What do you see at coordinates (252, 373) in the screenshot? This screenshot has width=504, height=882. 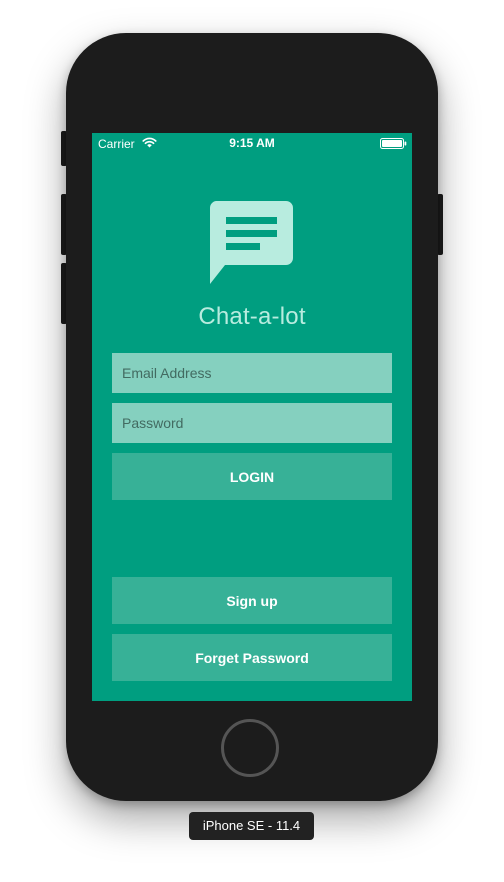 I see `email-field` at bounding box center [252, 373].